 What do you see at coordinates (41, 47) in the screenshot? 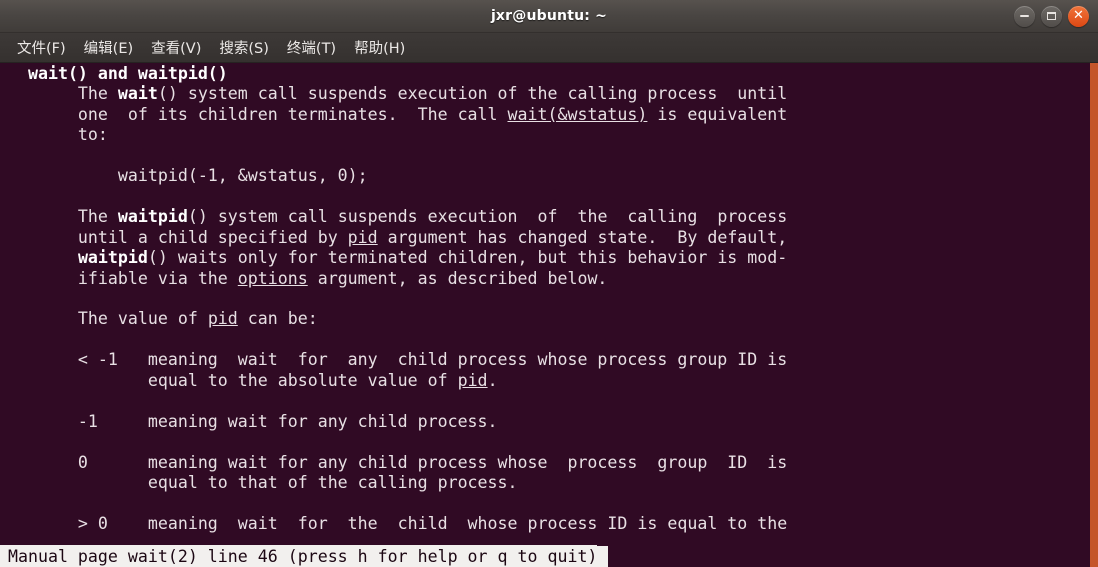
I see `menu-item-file: 文件(F)` at bounding box center [41, 47].